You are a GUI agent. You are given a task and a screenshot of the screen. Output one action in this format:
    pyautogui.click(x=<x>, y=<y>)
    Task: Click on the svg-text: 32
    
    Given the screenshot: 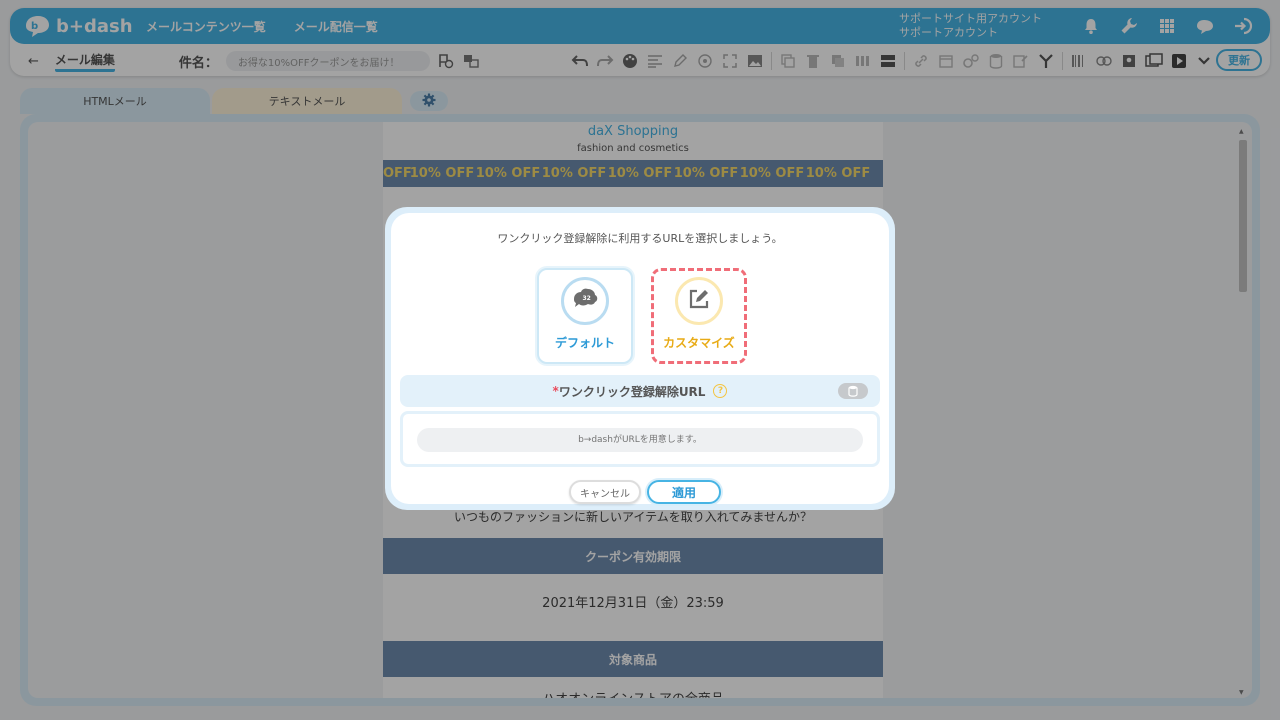 What is the action you would take?
    pyautogui.click(x=587, y=298)
    